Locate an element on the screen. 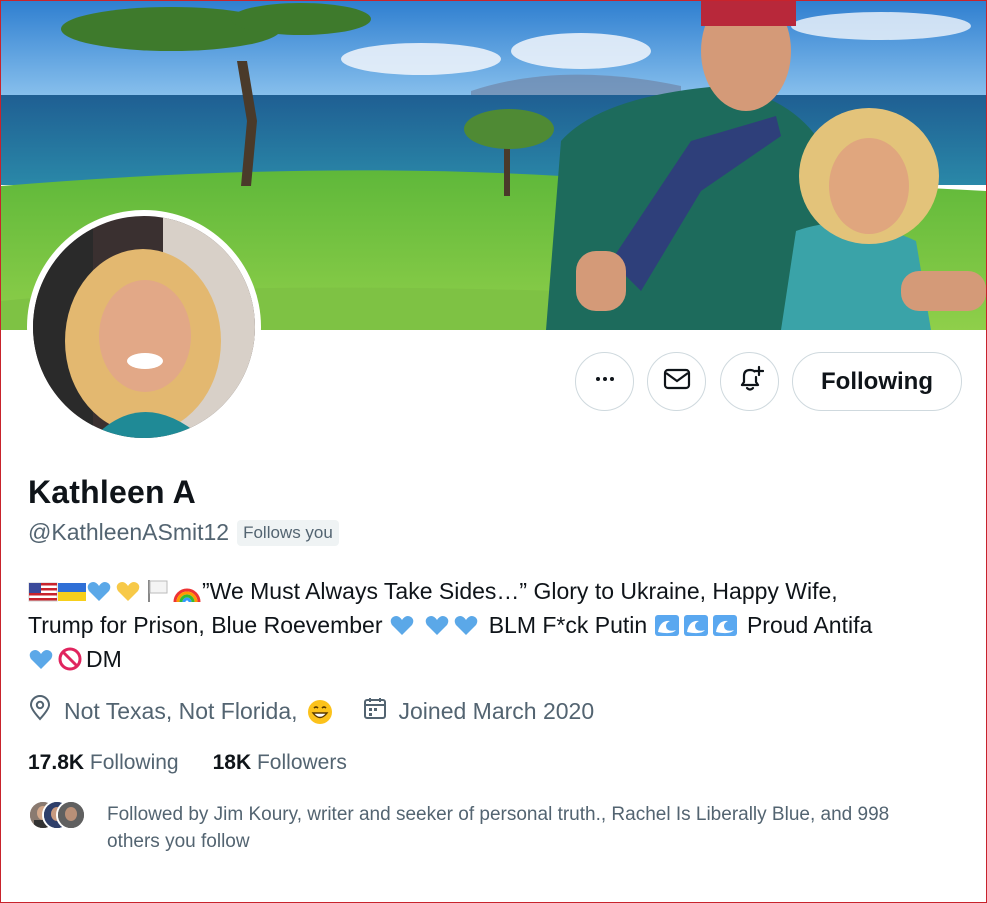 The width and height of the screenshot is (987, 903). ukraine-flag-icon is located at coordinates (71, 591).